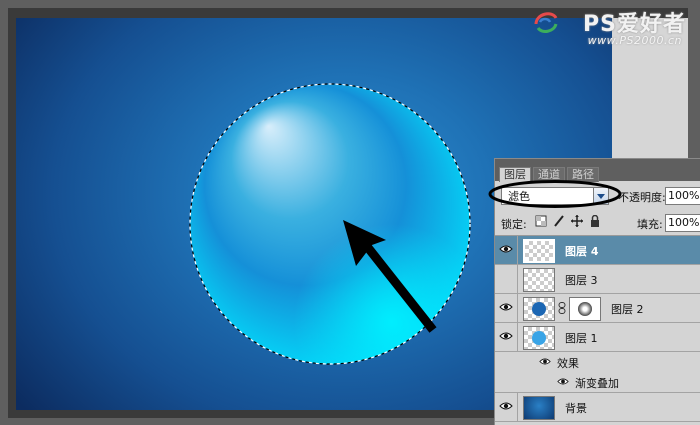 This screenshot has width=700, height=425. Describe the element at coordinates (582, 251) in the screenshot. I see `layer-name: 图层 4` at that location.